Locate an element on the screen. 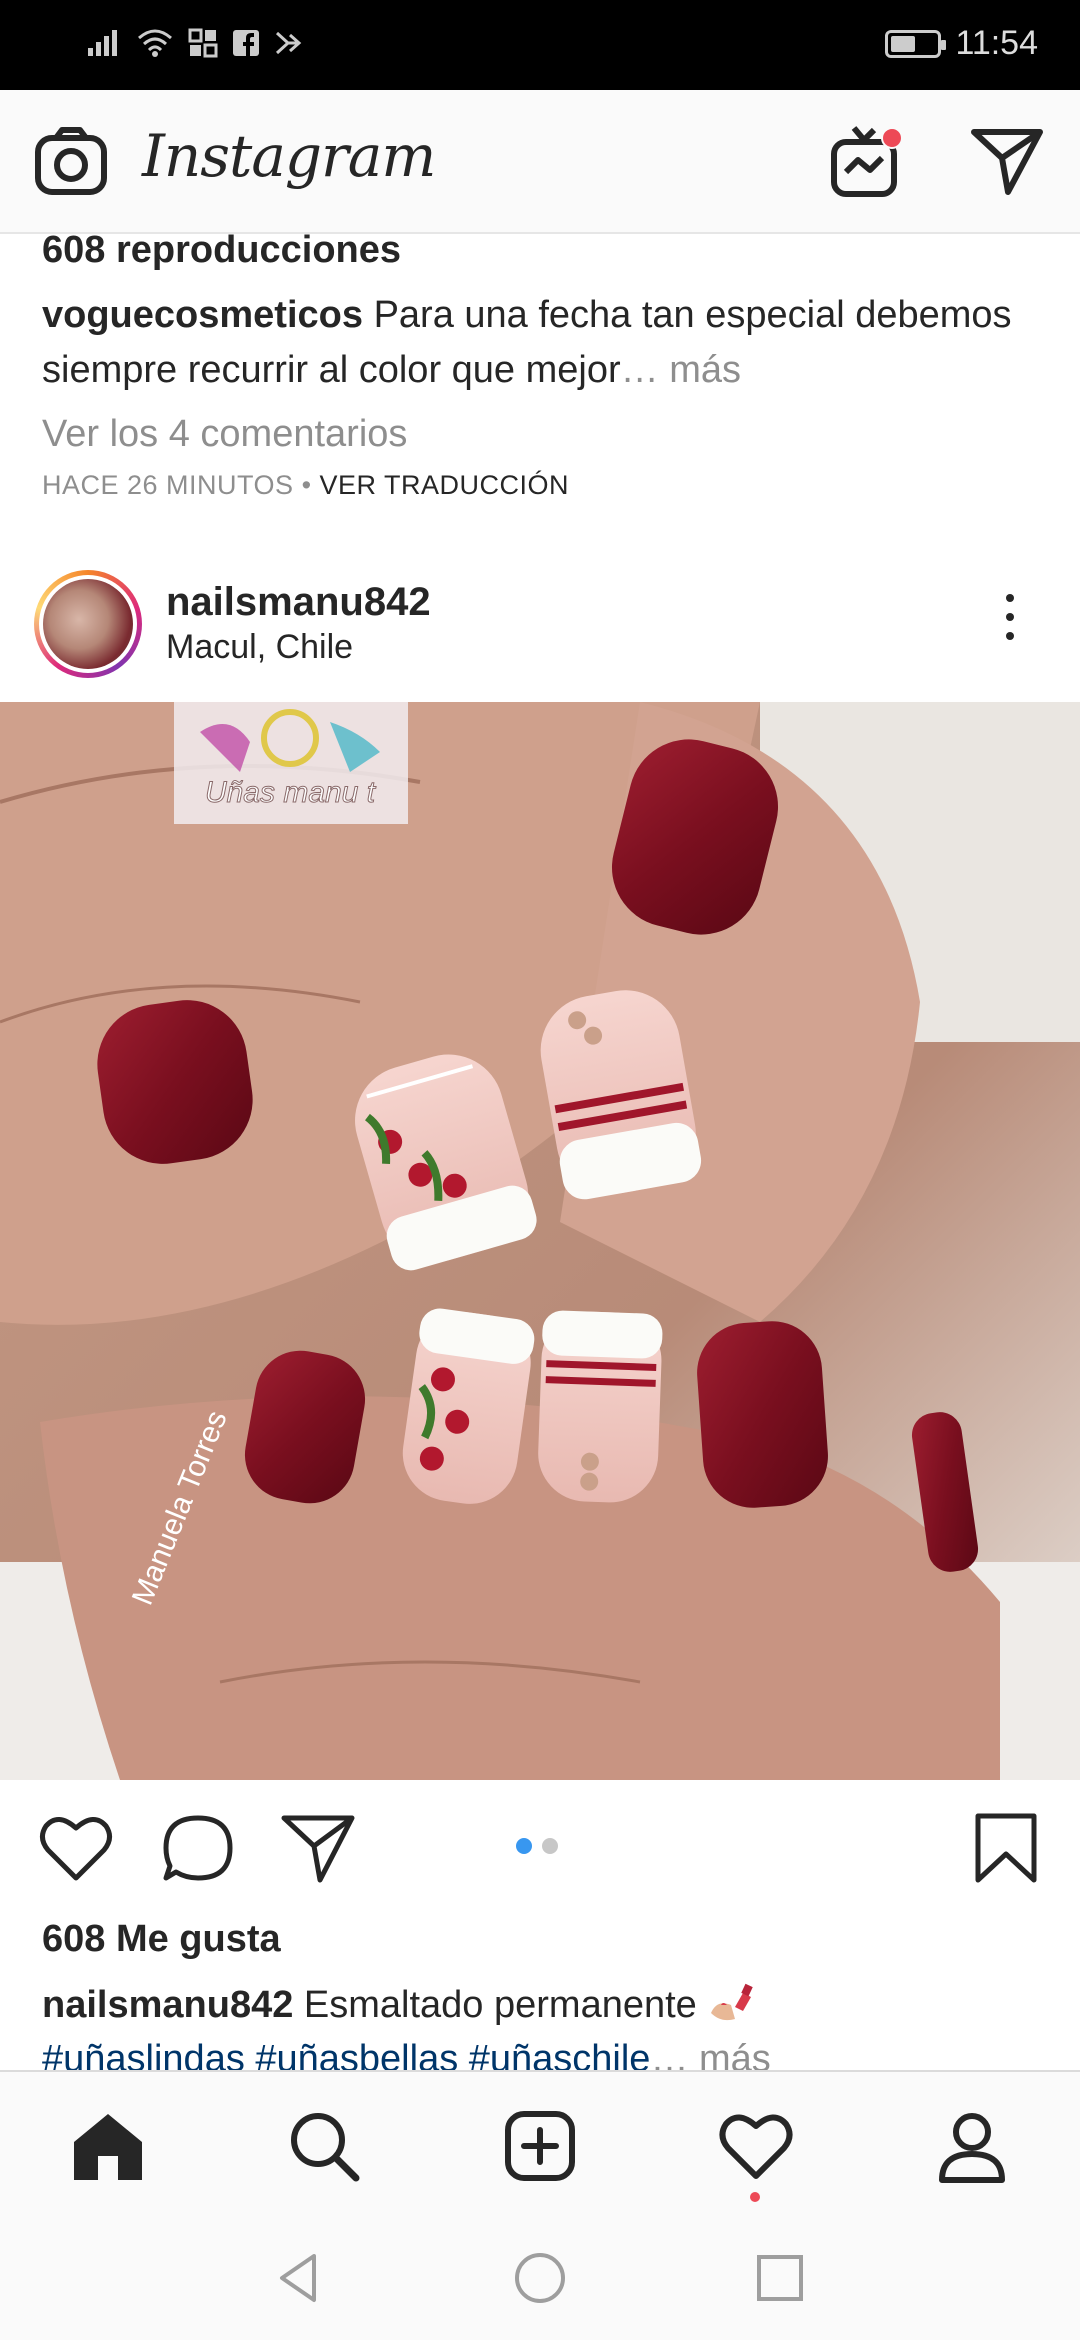  view-comments-link: Ver los 4 comentarios is located at coordinates (542, 434).